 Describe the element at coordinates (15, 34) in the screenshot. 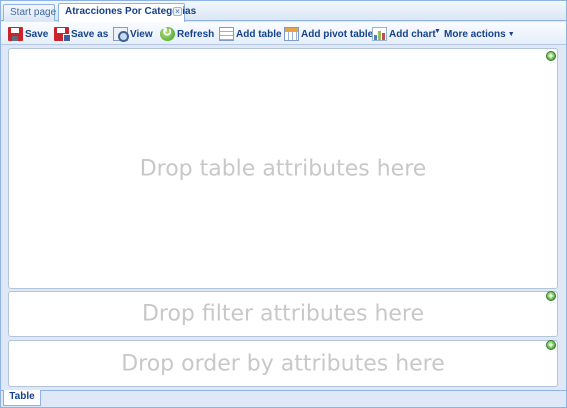

I see `save-icon` at that location.